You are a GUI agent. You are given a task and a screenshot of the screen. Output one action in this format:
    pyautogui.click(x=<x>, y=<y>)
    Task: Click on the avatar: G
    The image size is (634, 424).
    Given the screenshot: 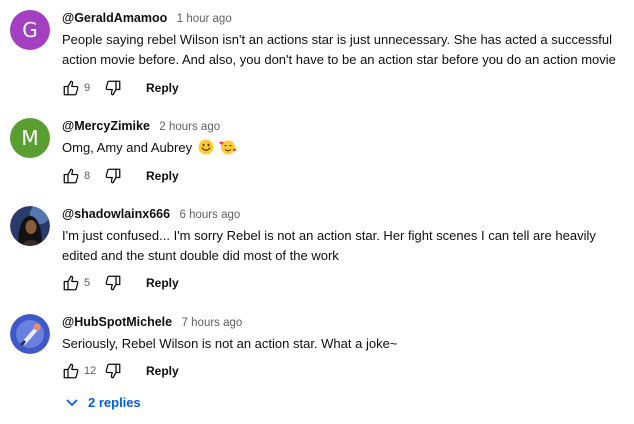 What is the action you would take?
    pyautogui.click(x=30, y=30)
    